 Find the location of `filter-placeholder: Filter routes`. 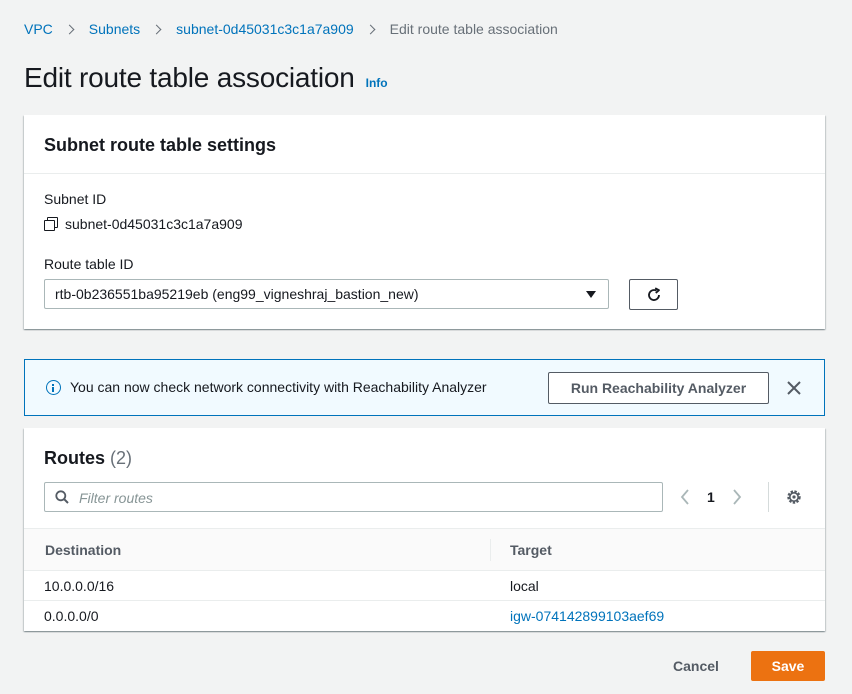

filter-placeholder: Filter routes is located at coordinates (116, 498).